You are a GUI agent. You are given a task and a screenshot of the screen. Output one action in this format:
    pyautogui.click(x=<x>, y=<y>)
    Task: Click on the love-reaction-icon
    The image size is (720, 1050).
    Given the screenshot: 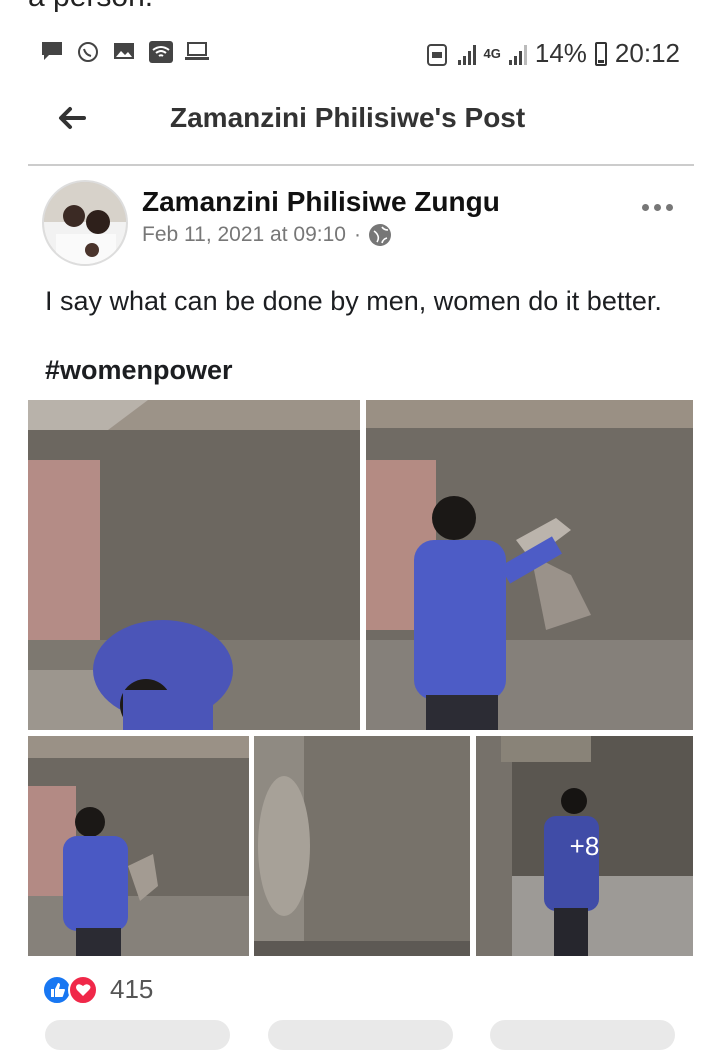 What is the action you would take?
    pyautogui.click(x=83, y=989)
    